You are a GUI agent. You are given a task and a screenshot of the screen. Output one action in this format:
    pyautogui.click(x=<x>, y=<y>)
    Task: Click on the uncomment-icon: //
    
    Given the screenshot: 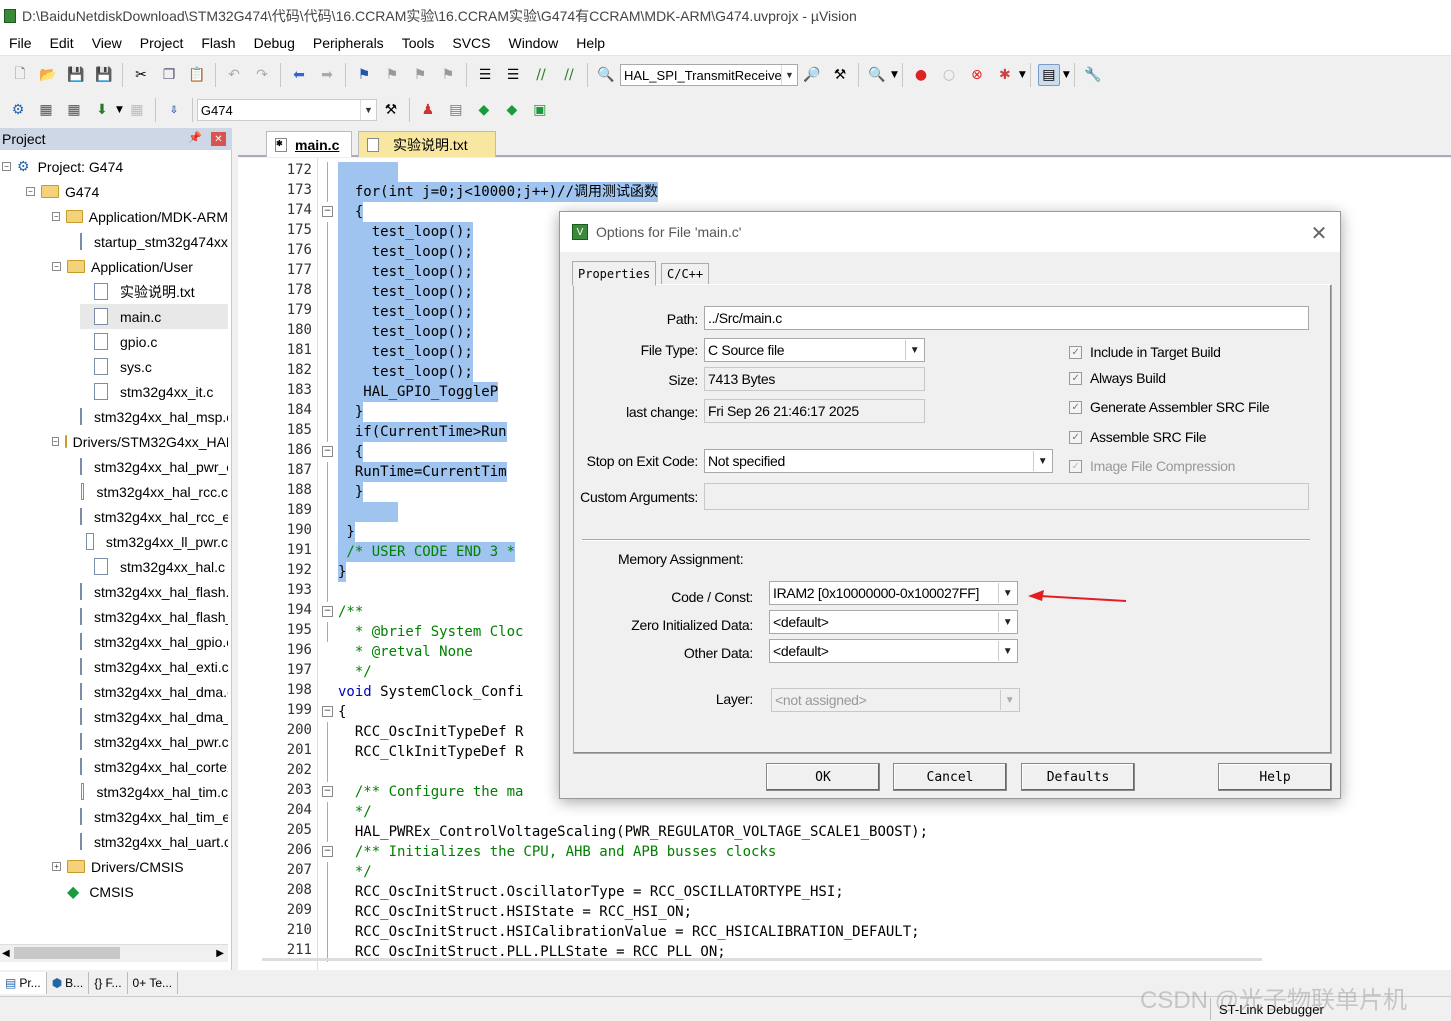 What is the action you would take?
    pyautogui.click(x=569, y=75)
    